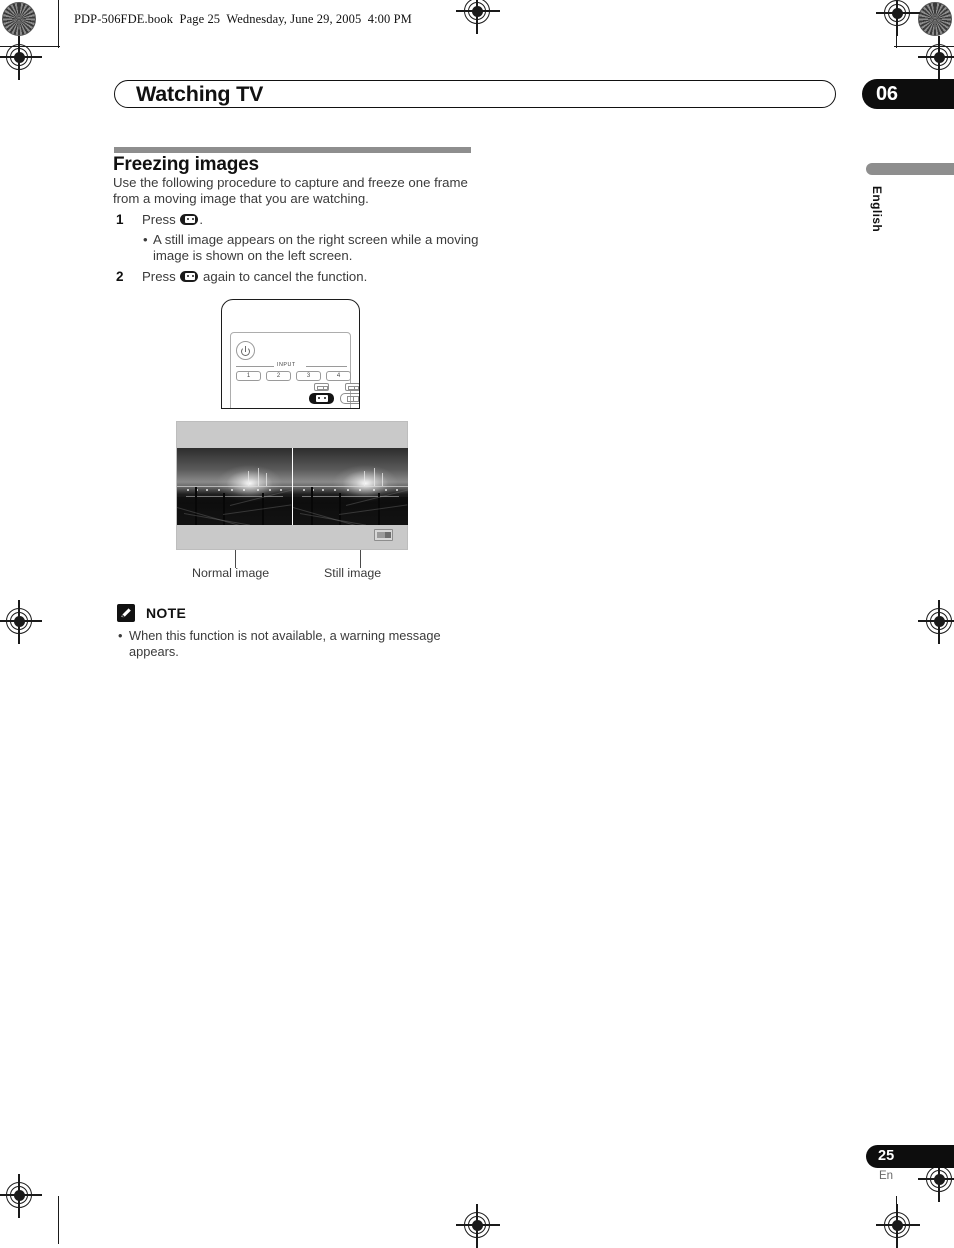 This screenshot has width=954, height=1248. I want to click on chapter-number-label: 06, so click(887, 94).